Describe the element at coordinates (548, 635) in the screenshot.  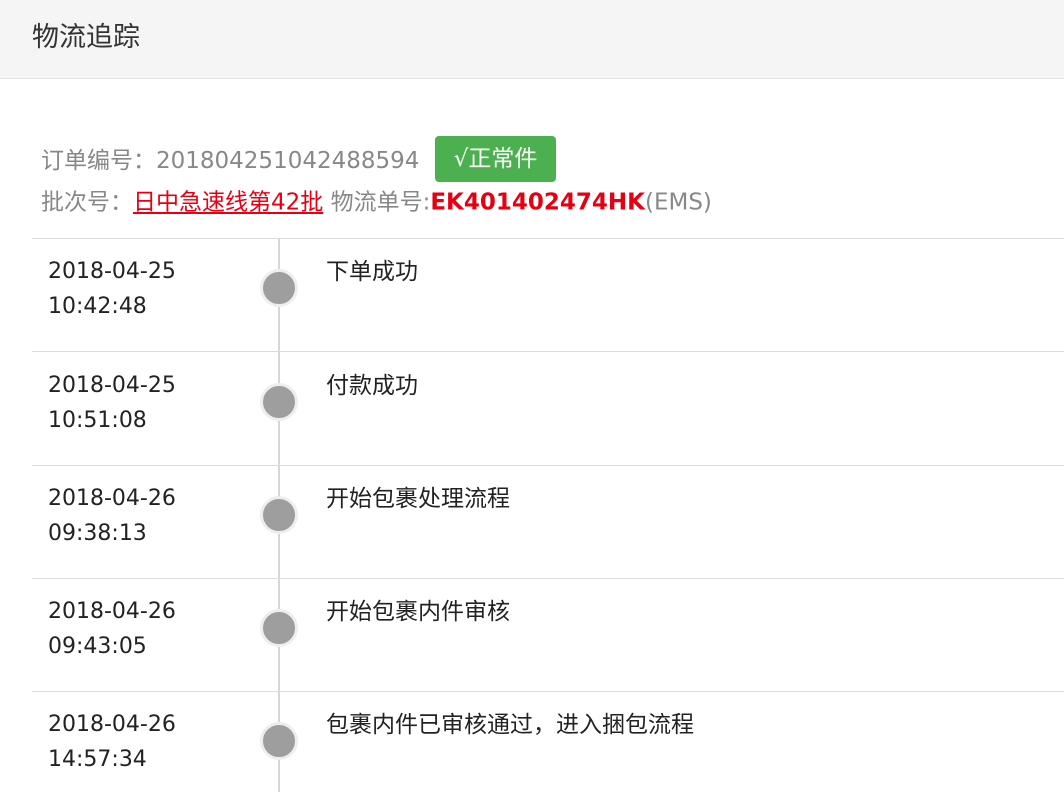
I see `timeline-event: 2018-04-26 09:43:05 开始包裹内件审核` at that location.